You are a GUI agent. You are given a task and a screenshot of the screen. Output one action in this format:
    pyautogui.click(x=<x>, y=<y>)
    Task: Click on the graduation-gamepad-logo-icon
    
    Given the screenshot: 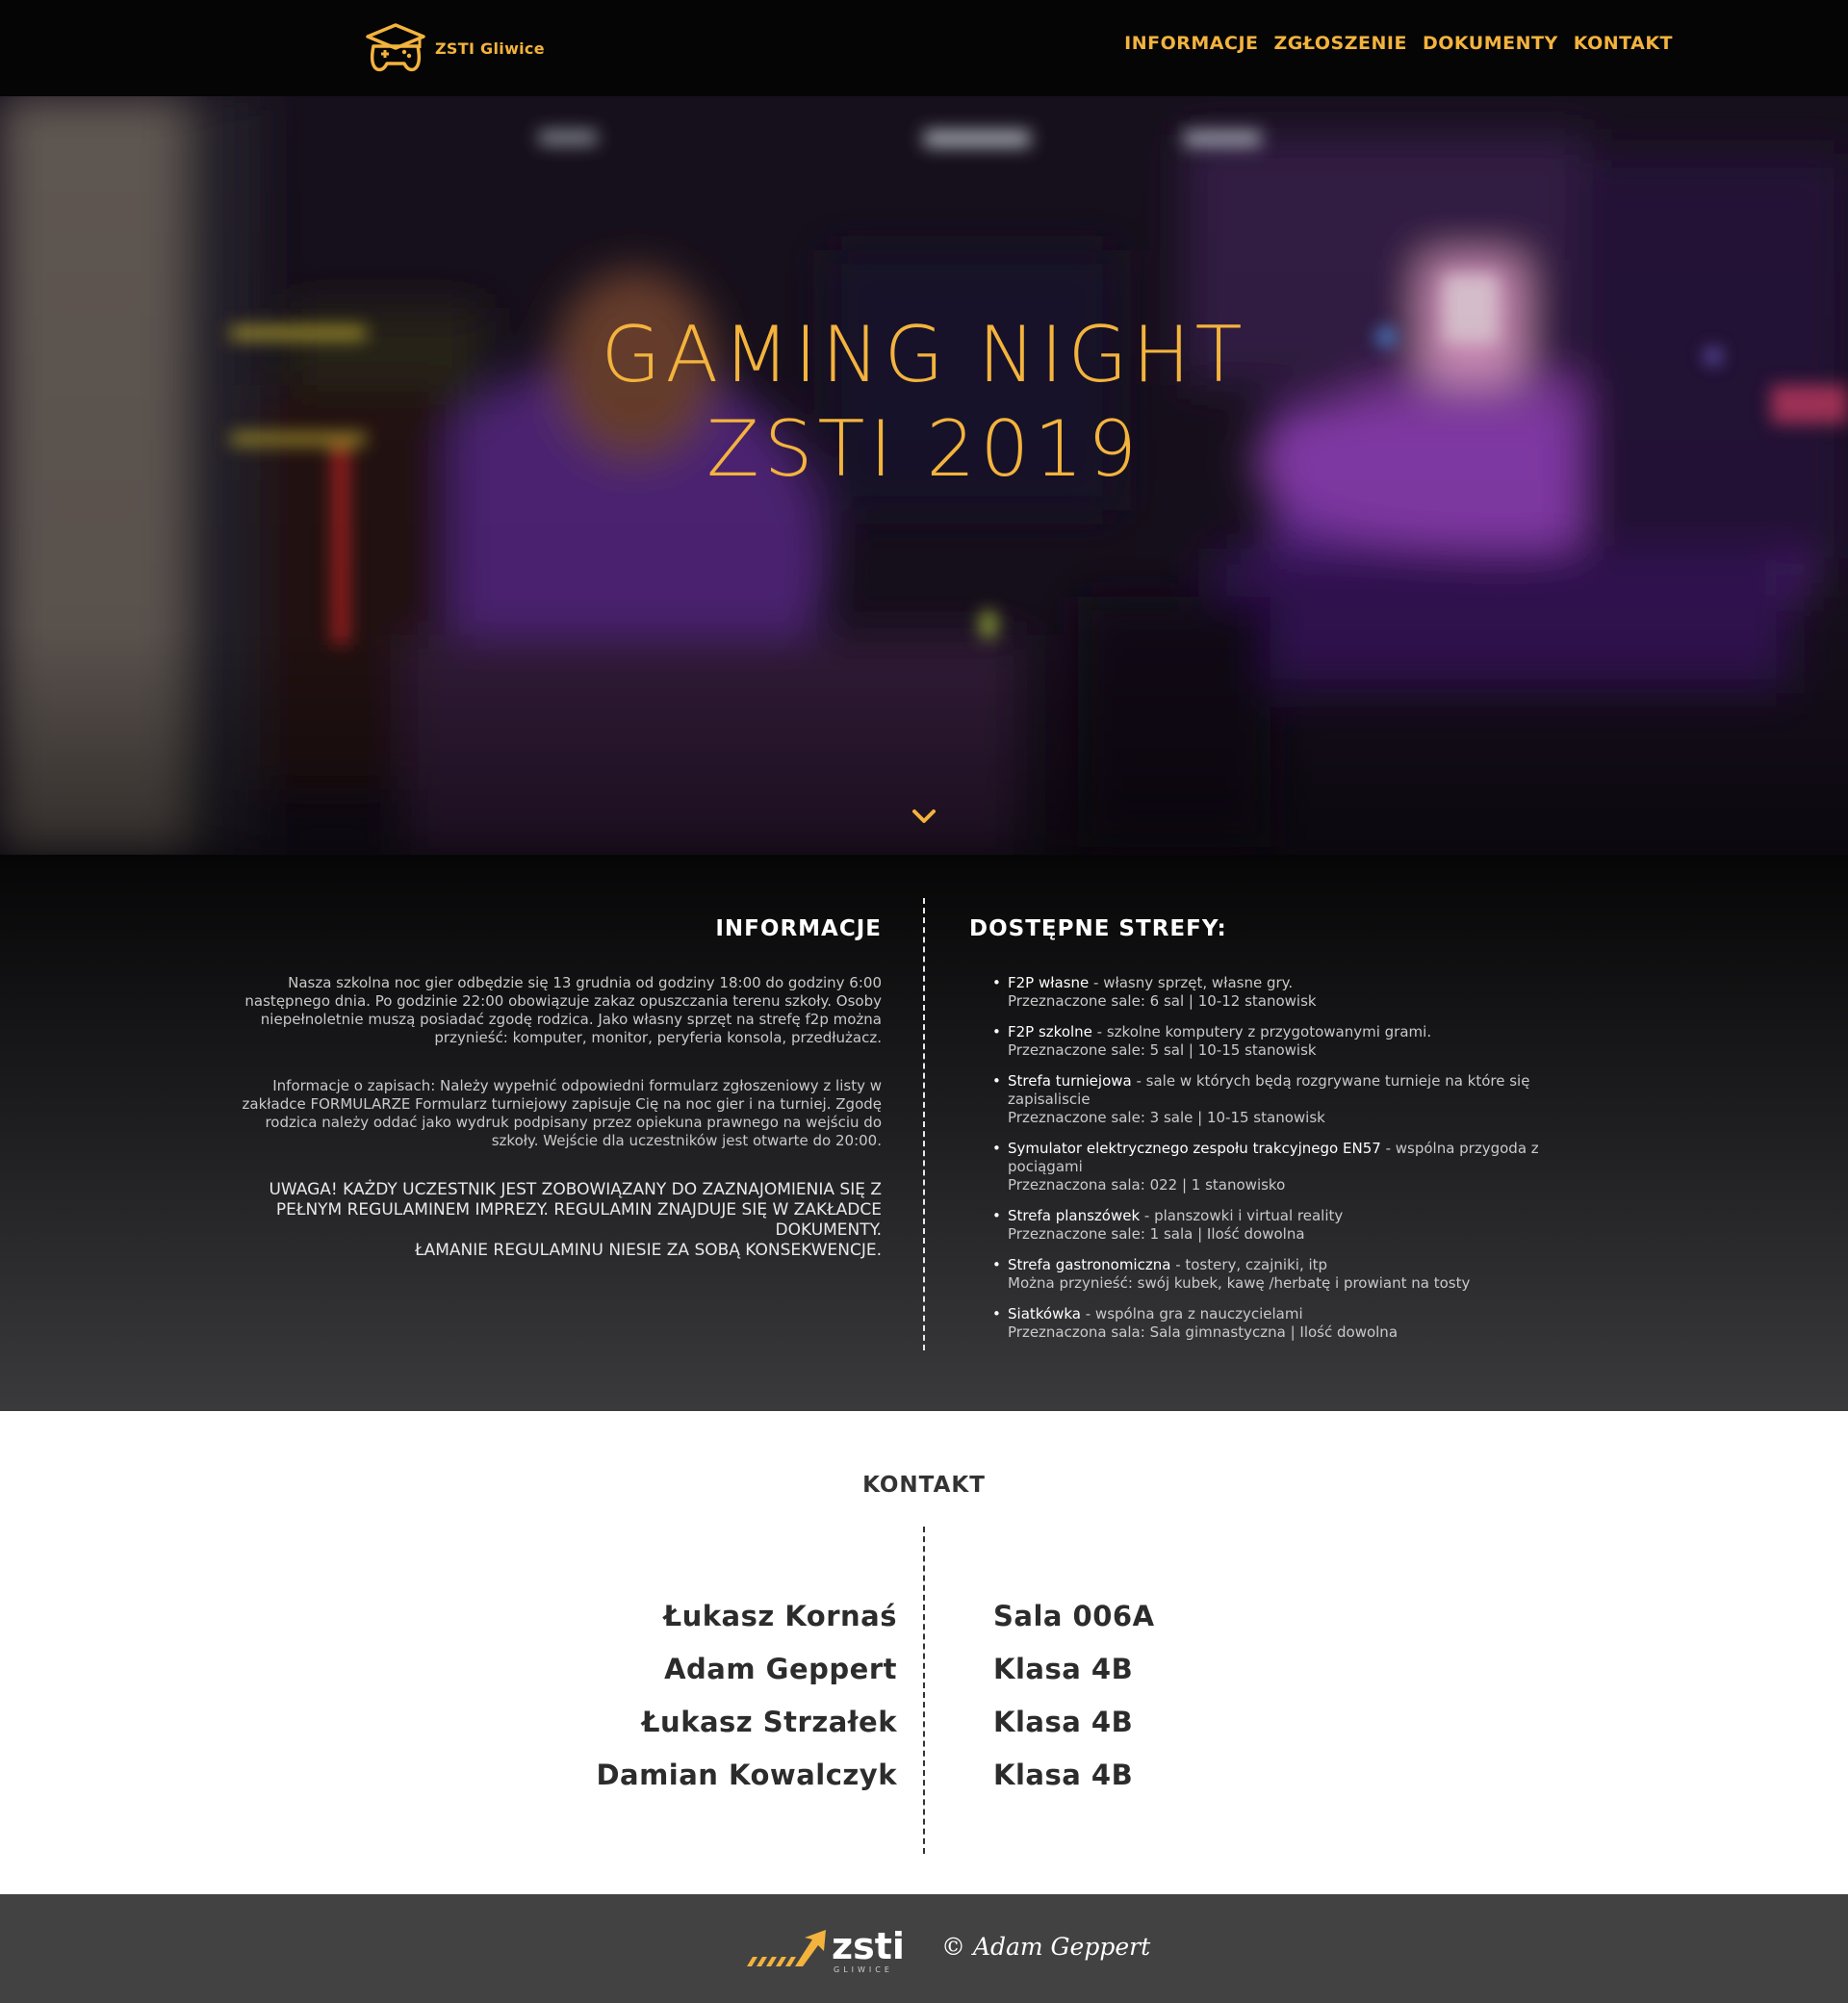 What is the action you would take?
    pyautogui.click(x=395, y=47)
    